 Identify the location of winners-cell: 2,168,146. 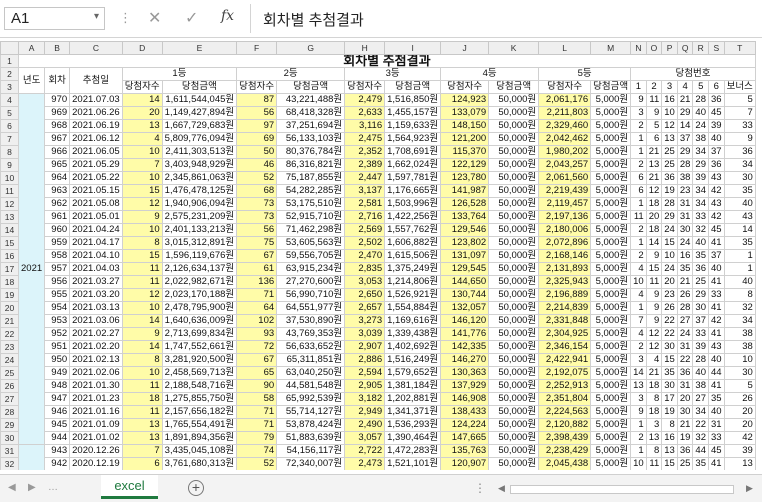
(565, 256).